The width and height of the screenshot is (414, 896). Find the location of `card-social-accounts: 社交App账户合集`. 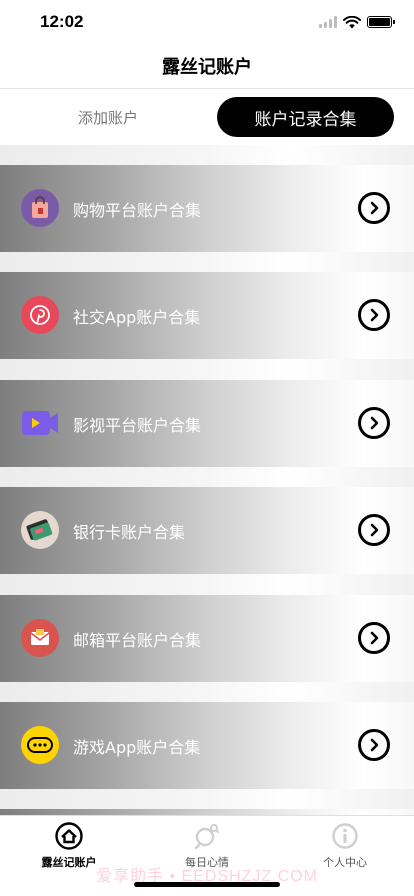

card-social-accounts: 社交App账户合集 is located at coordinates (207, 315).